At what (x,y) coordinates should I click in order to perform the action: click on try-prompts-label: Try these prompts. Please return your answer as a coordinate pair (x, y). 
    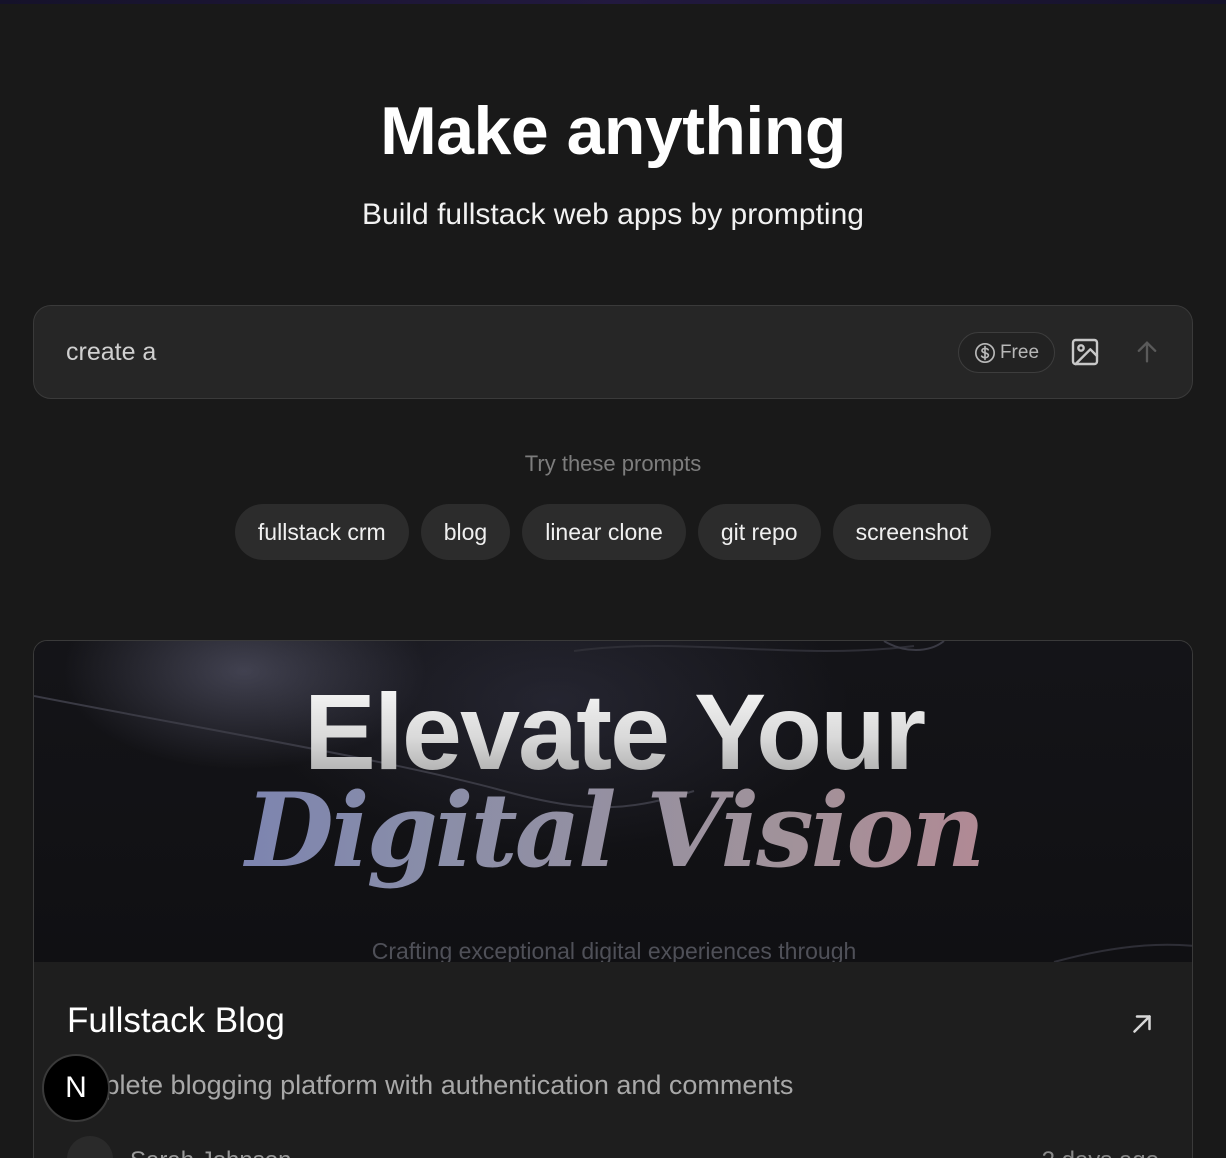
    Looking at the image, I should click on (613, 463).